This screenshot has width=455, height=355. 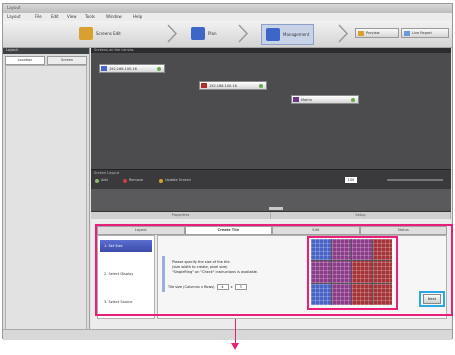 I want to click on step-indicator, so click(x=163, y=274).